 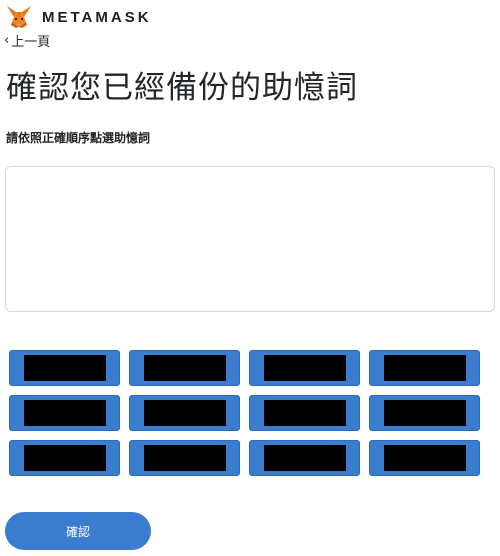 I want to click on chevron-left-icon: ‹, so click(x=7, y=40).